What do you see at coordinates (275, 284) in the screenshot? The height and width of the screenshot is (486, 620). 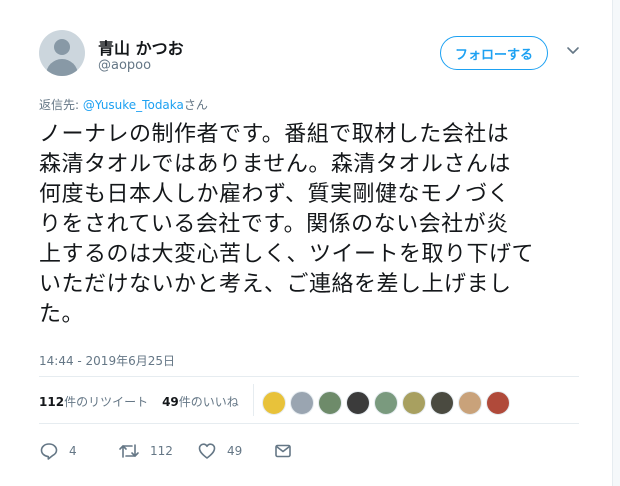 I see `tweet-text-line: いただけないかと考え、ご連絡を差し上げまし` at bounding box center [275, 284].